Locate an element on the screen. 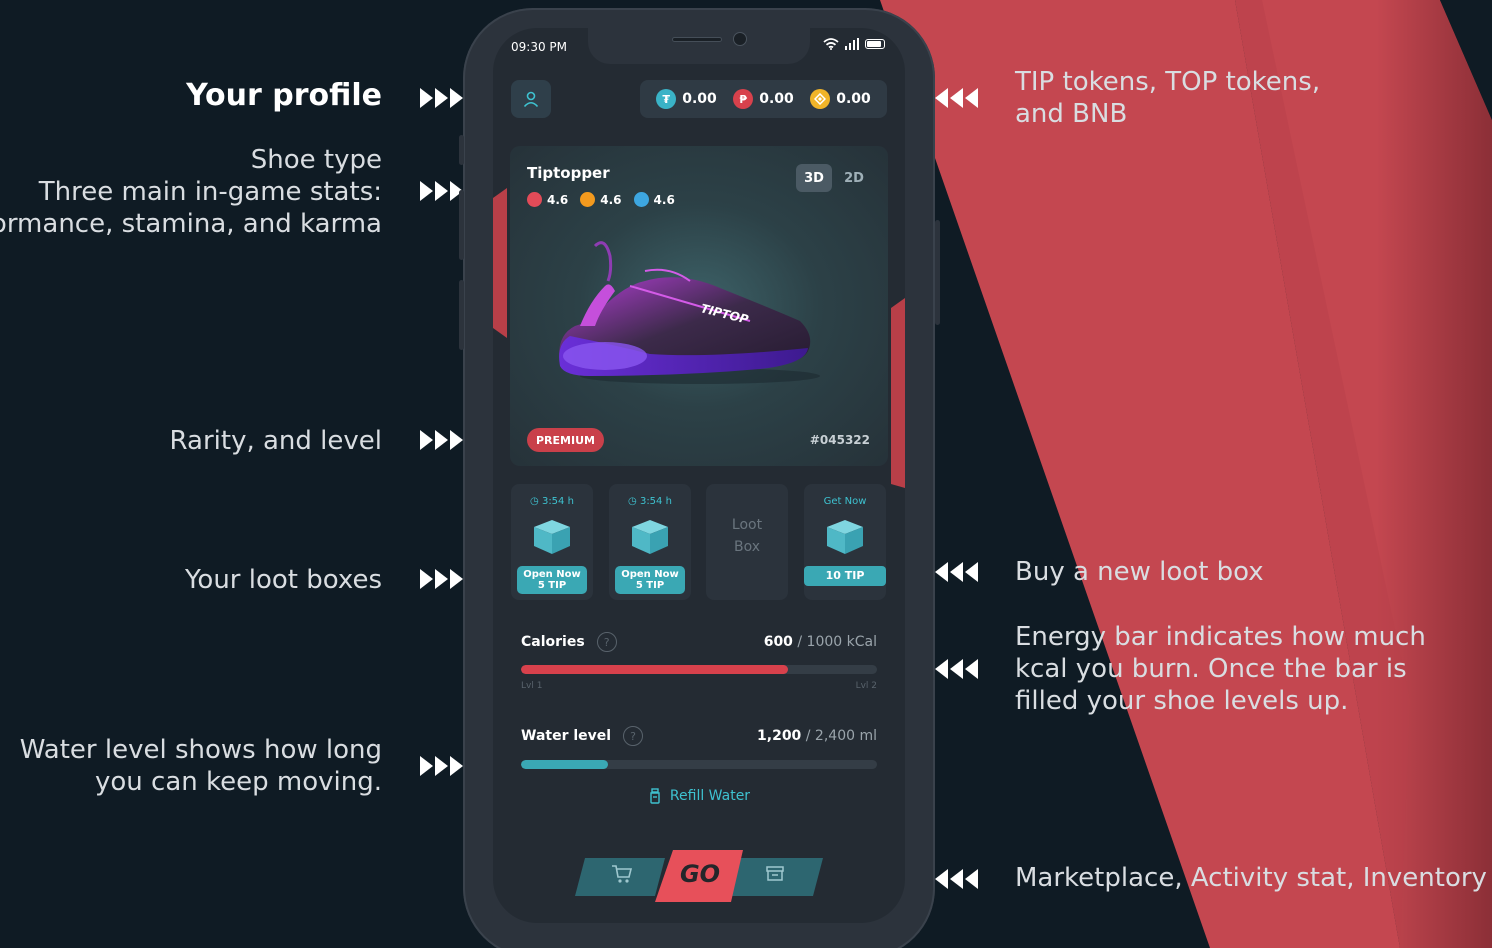 Image resolution: width=1492 pixels, height=948 pixels. refill-water-button: Refill Water is located at coordinates (699, 796).